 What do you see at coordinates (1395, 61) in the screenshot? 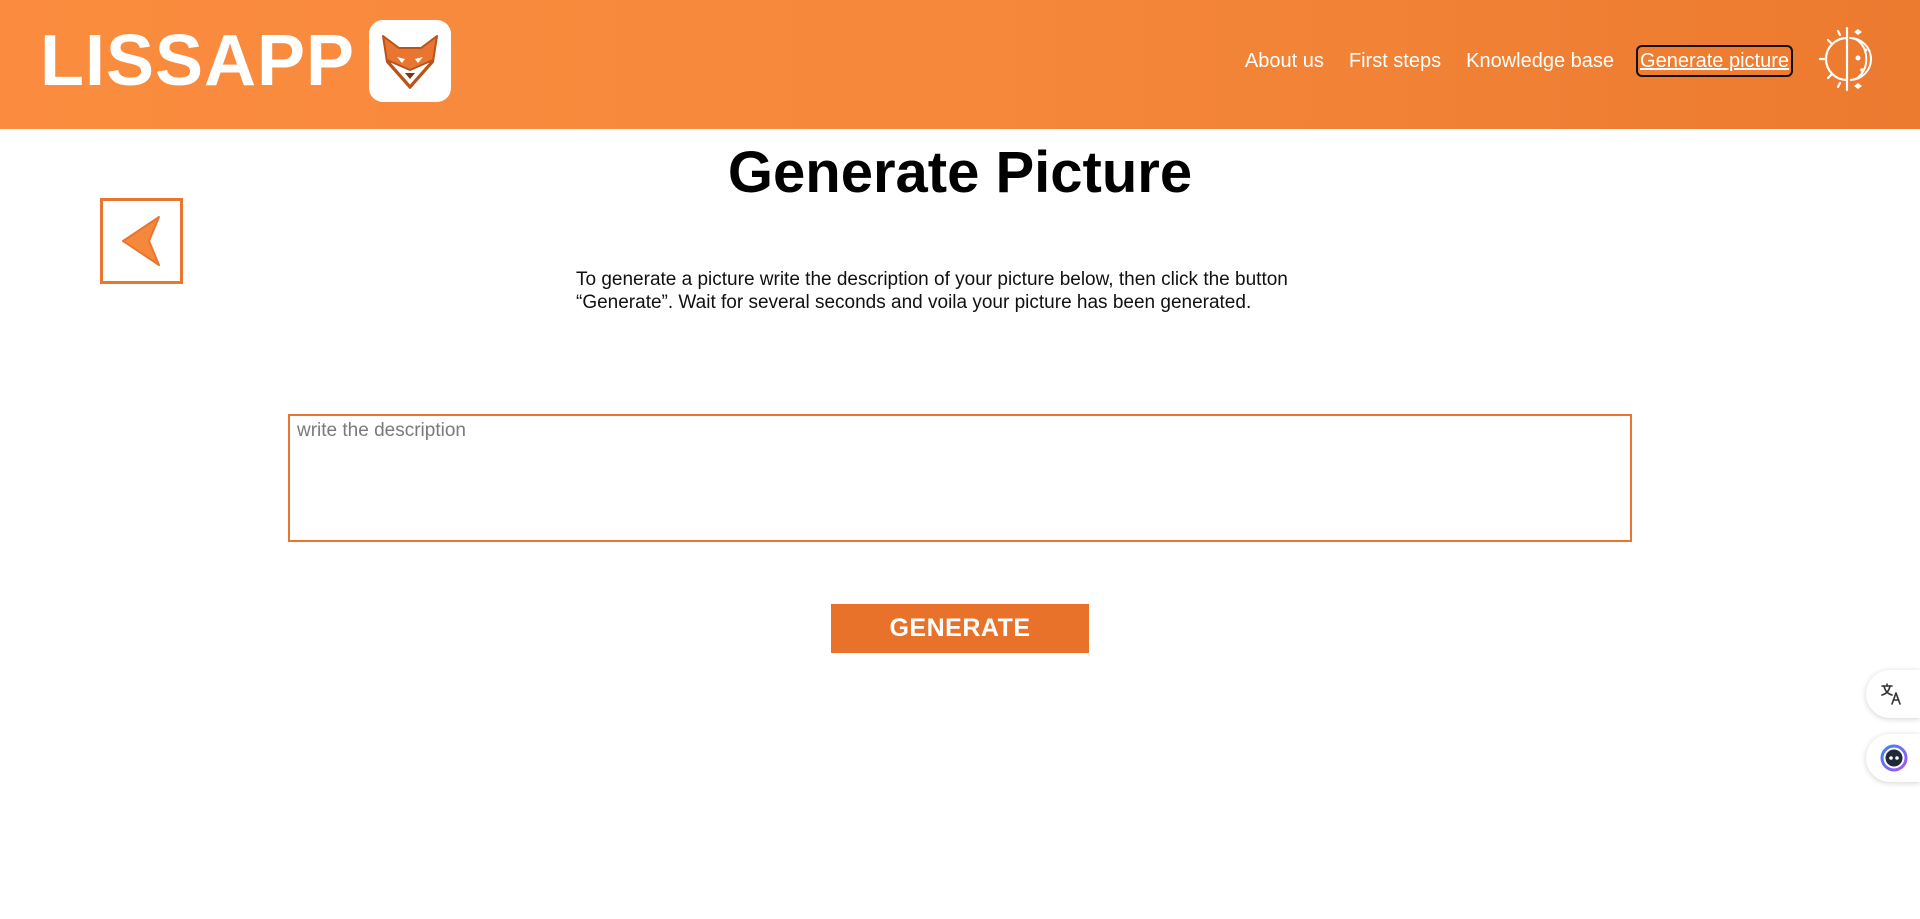
I see `nav-first-steps: First steps` at bounding box center [1395, 61].